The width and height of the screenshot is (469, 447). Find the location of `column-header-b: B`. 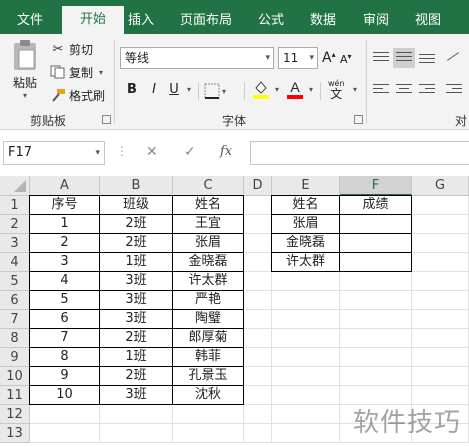

column-header-b: B is located at coordinates (136, 186).